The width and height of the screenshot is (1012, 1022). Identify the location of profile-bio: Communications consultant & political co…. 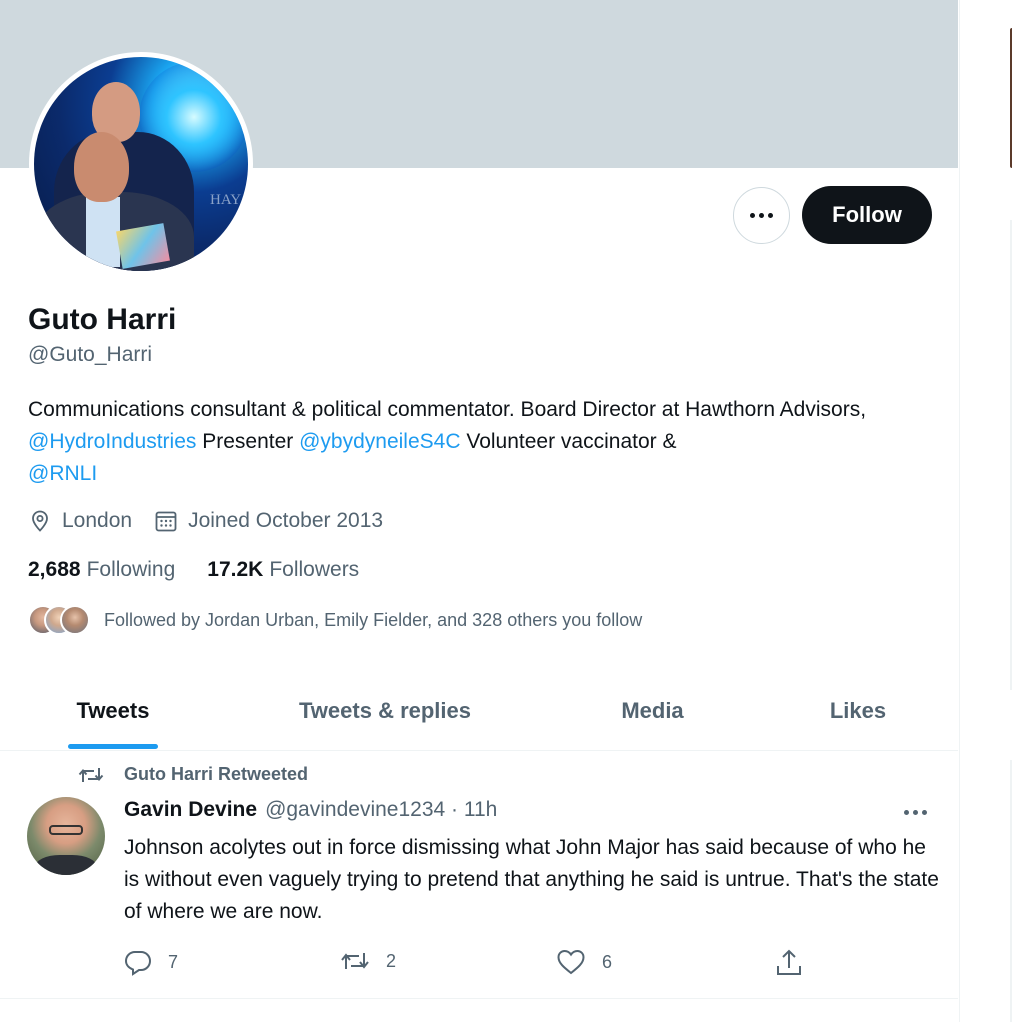
(478, 442).